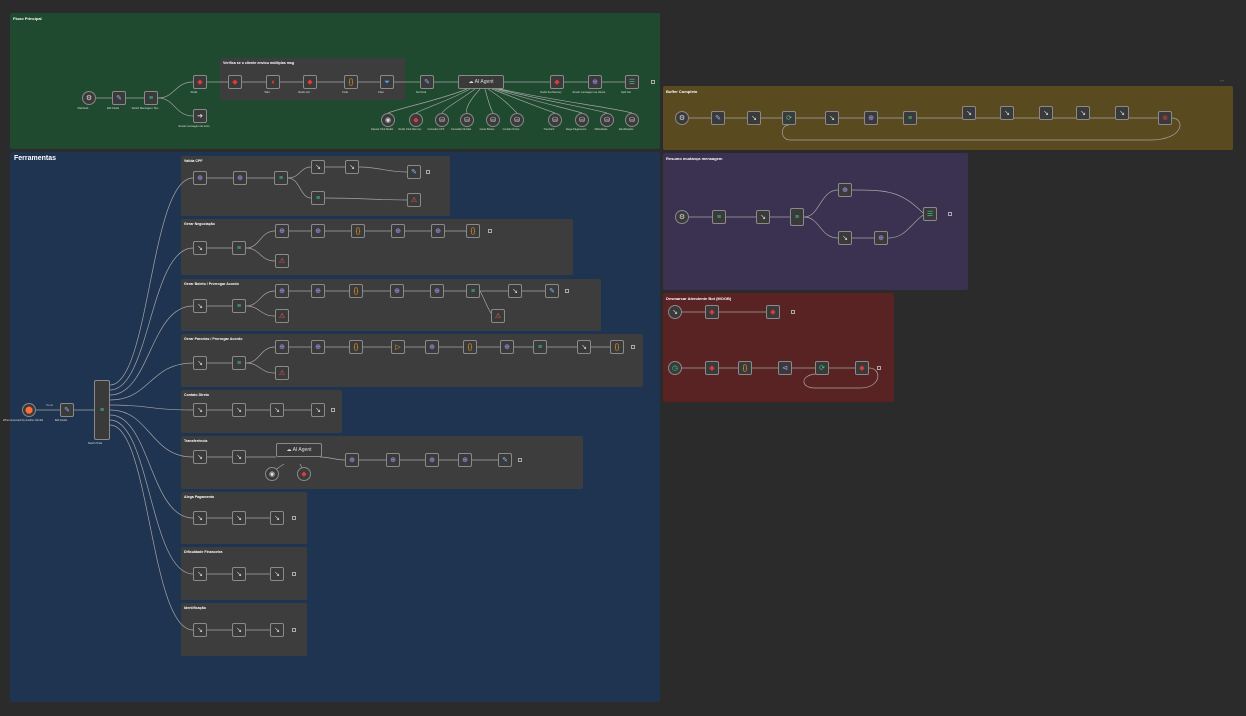 This screenshot has width=1246, height=716. I want to click on split-node: ☰, so click(632, 82).